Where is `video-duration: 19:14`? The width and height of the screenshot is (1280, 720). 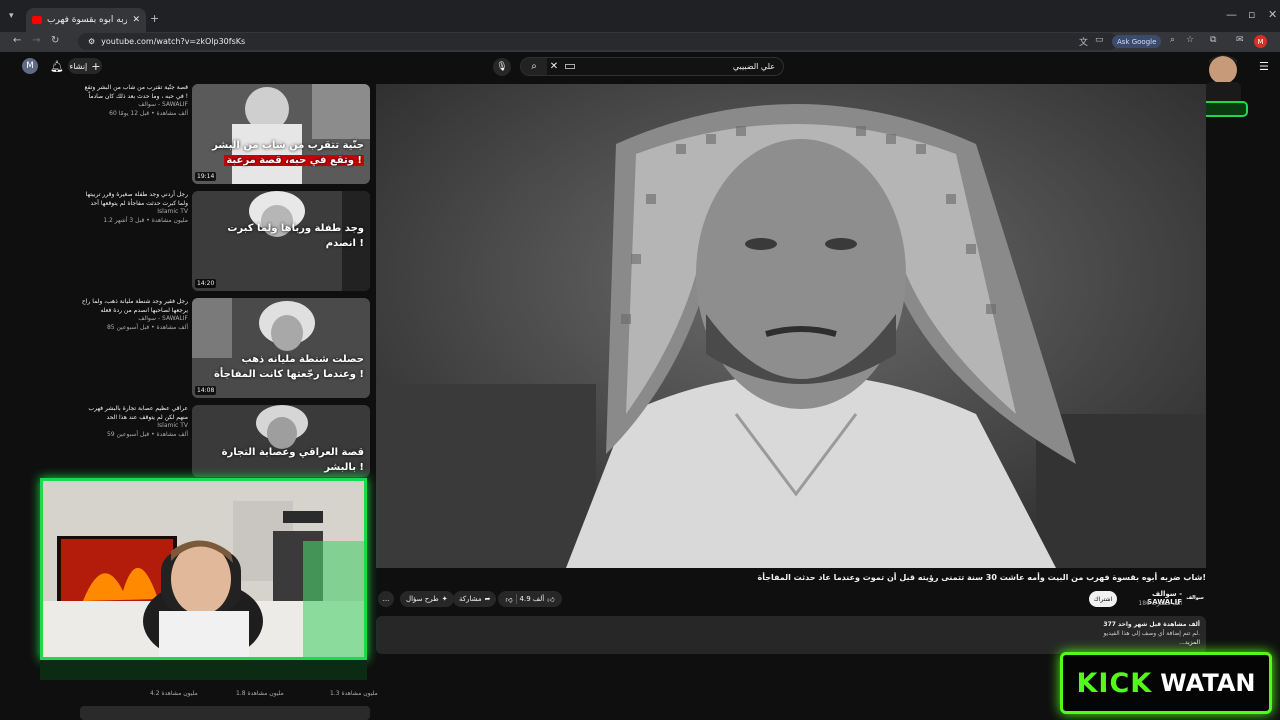 video-duration: 19:14 is located at coordinates (206, 176).